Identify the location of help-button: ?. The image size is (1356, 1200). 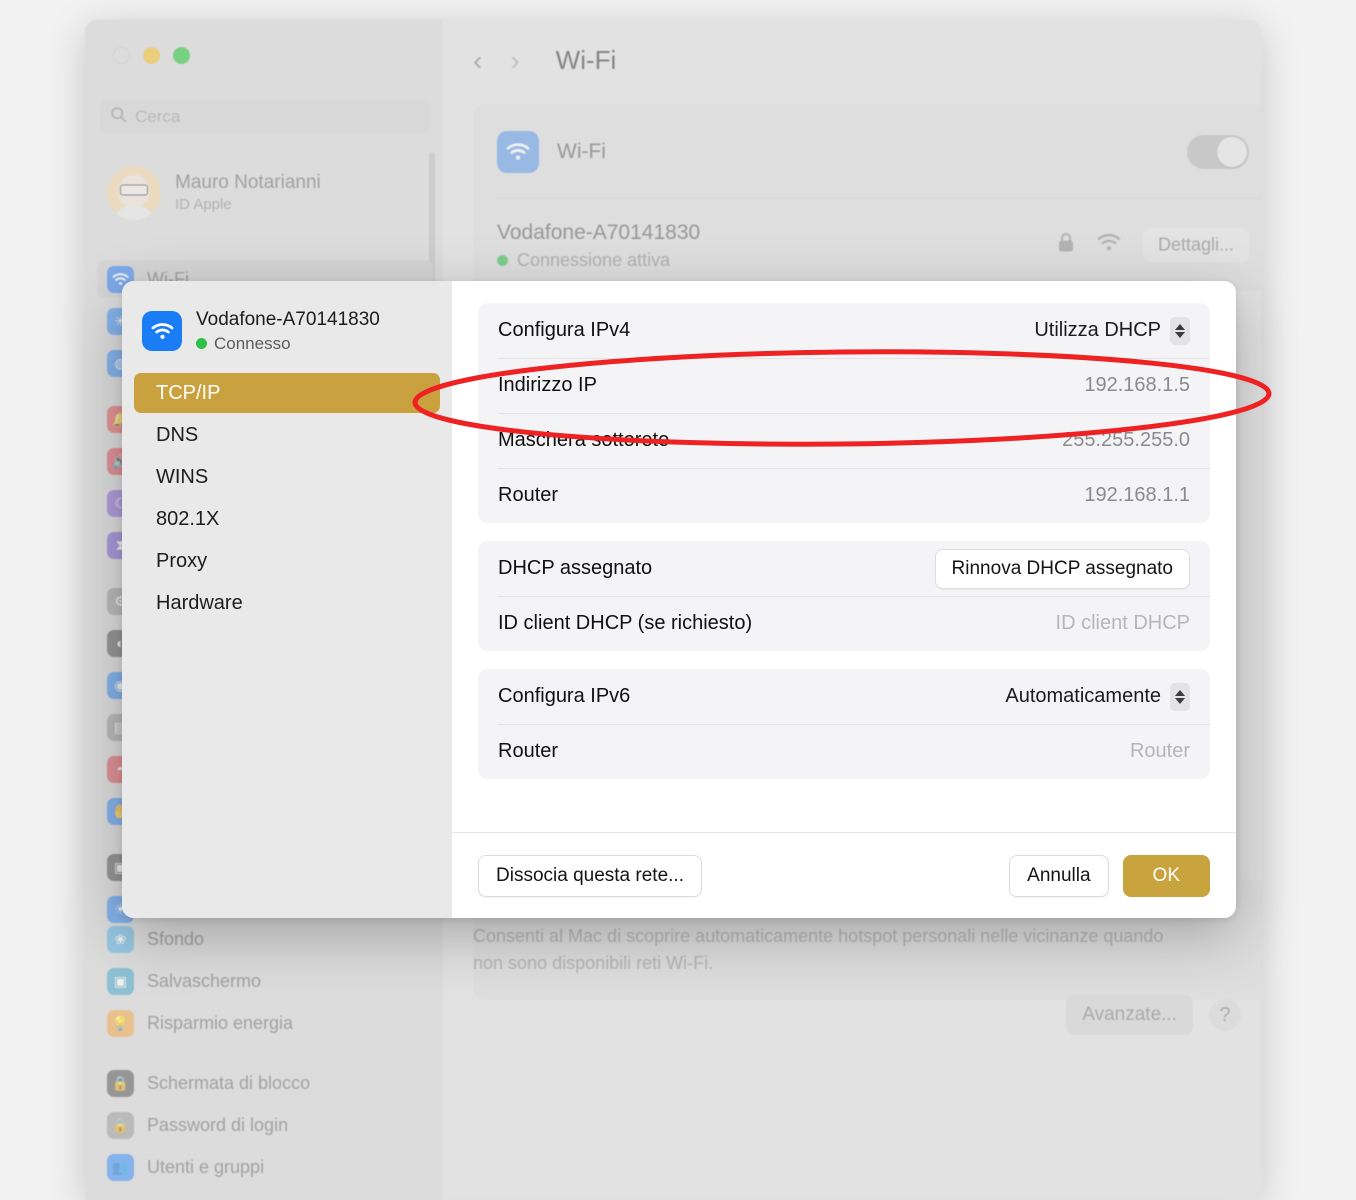
(1225, 1015).